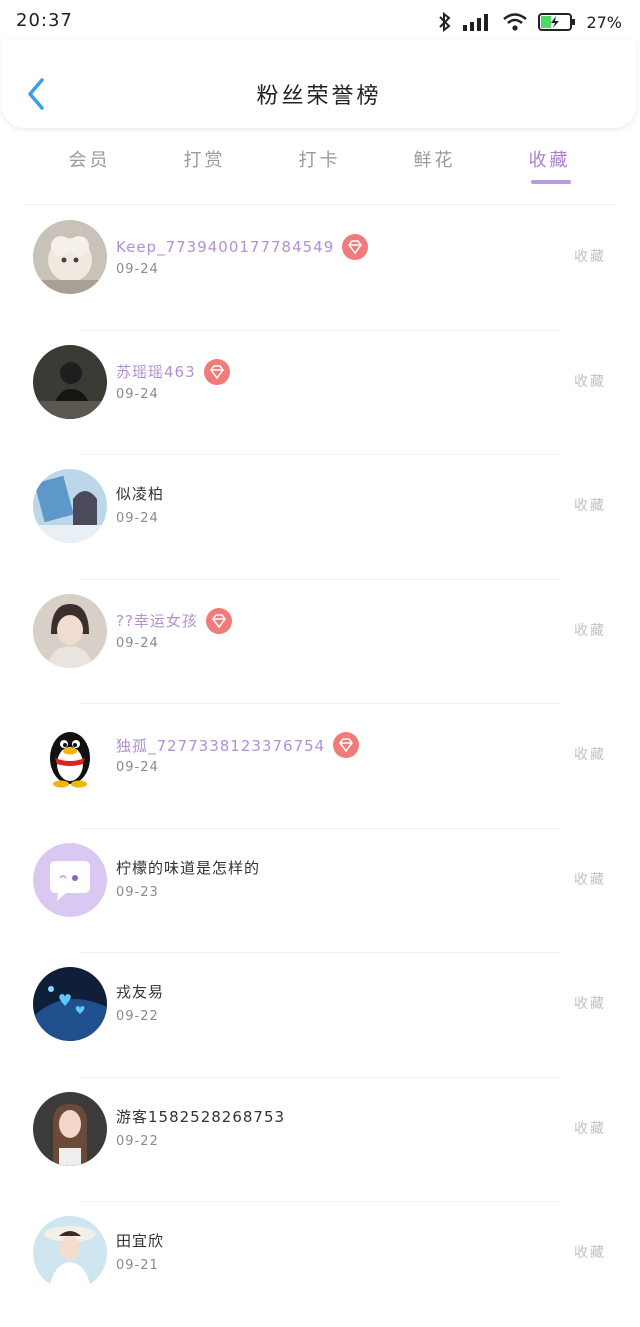 This screenshot has height=1327, width=640. What do you see at coordinates (477, 22) in the screenshot?
I see `signal-icon` at bounding box center [477, 22].